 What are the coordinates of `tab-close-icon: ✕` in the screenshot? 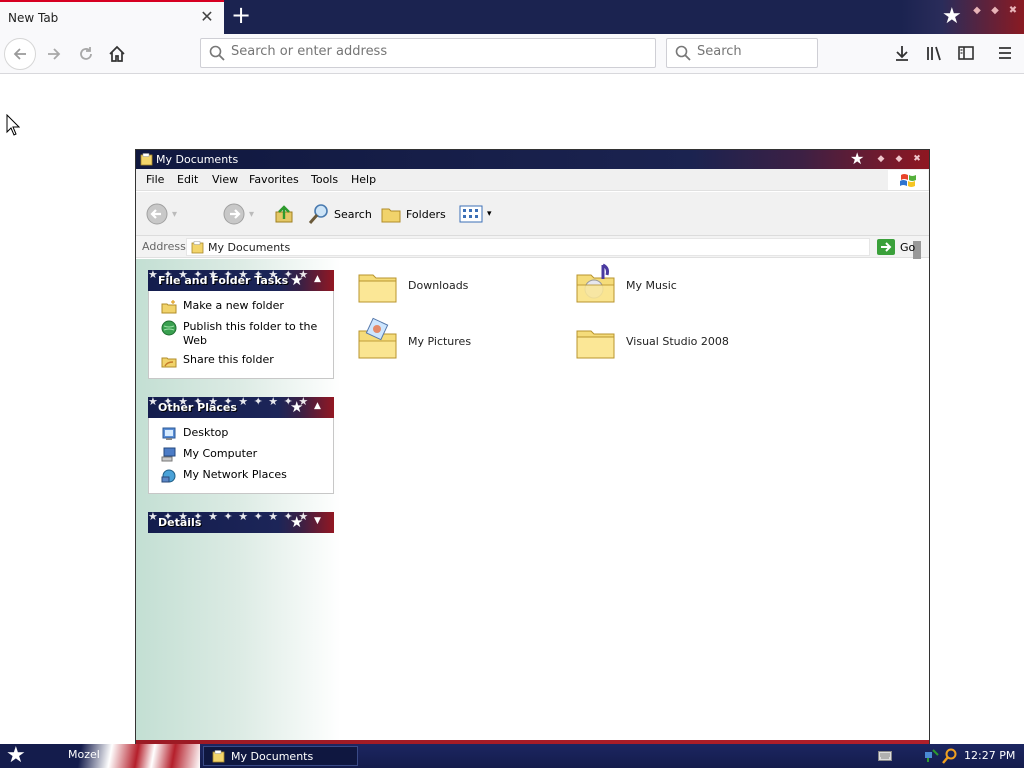 It's located at (207, 17).